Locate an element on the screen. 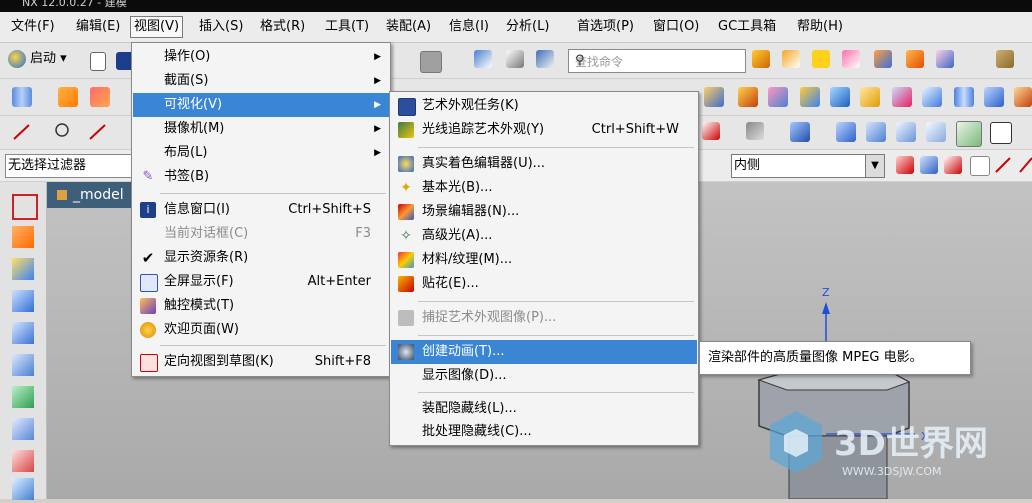 The height and width of the screenshot is (503, 1032). history-icon is located at coordinates (23, 397).